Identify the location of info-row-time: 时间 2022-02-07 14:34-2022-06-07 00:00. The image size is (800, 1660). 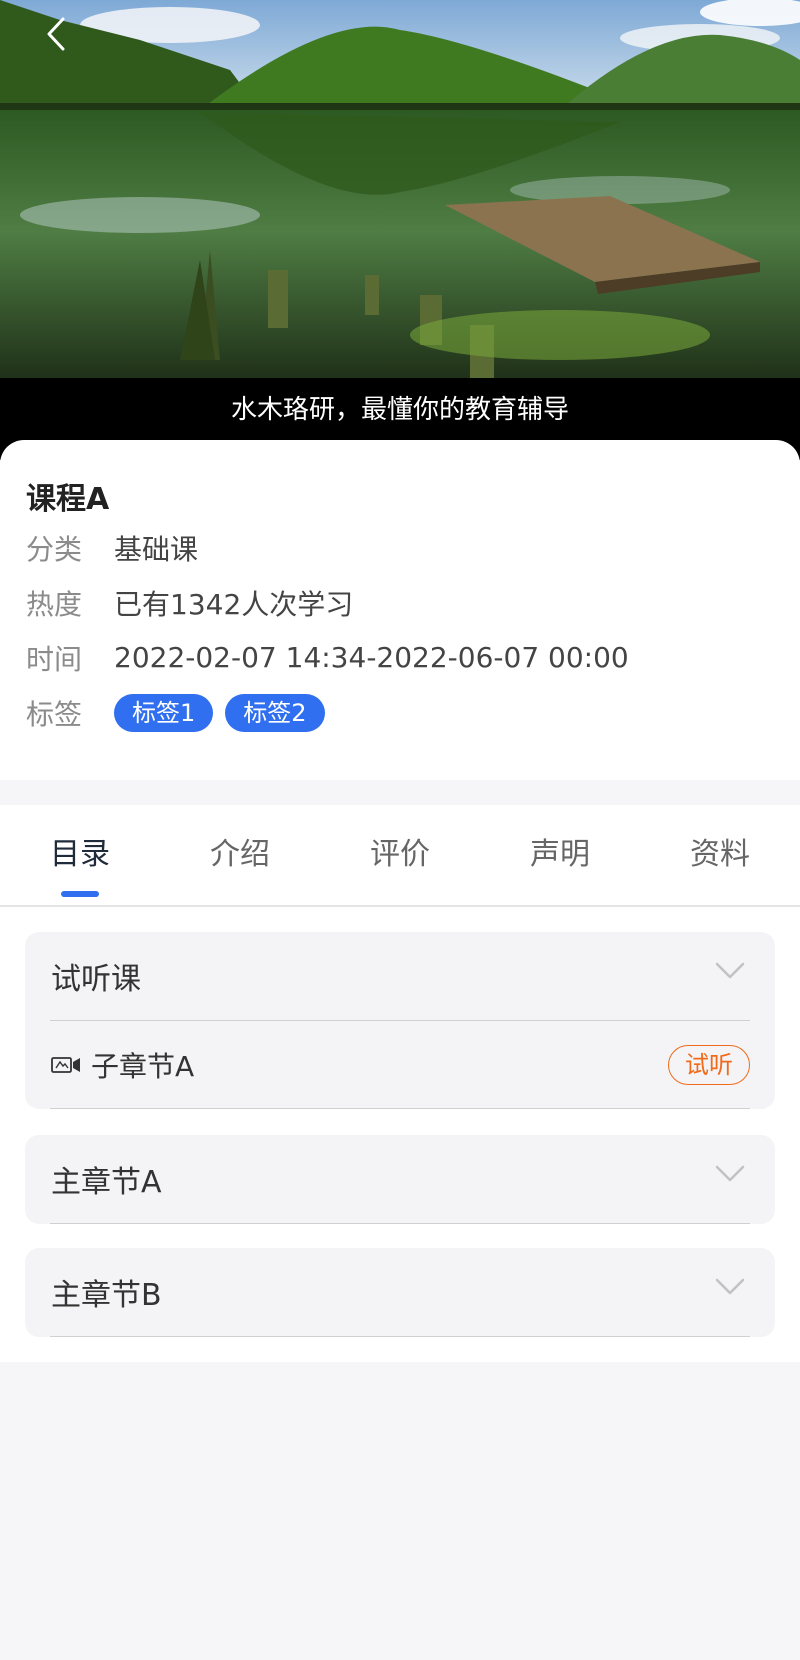
(400, 657).